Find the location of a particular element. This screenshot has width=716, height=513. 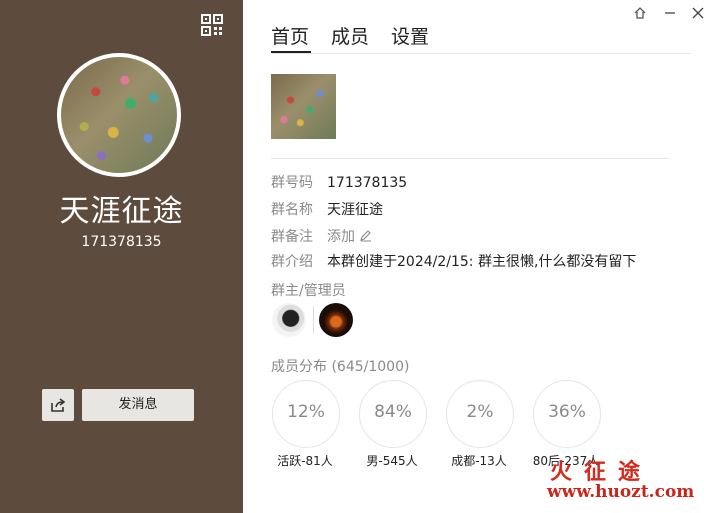

share-button is located at coordinates (58, 405).